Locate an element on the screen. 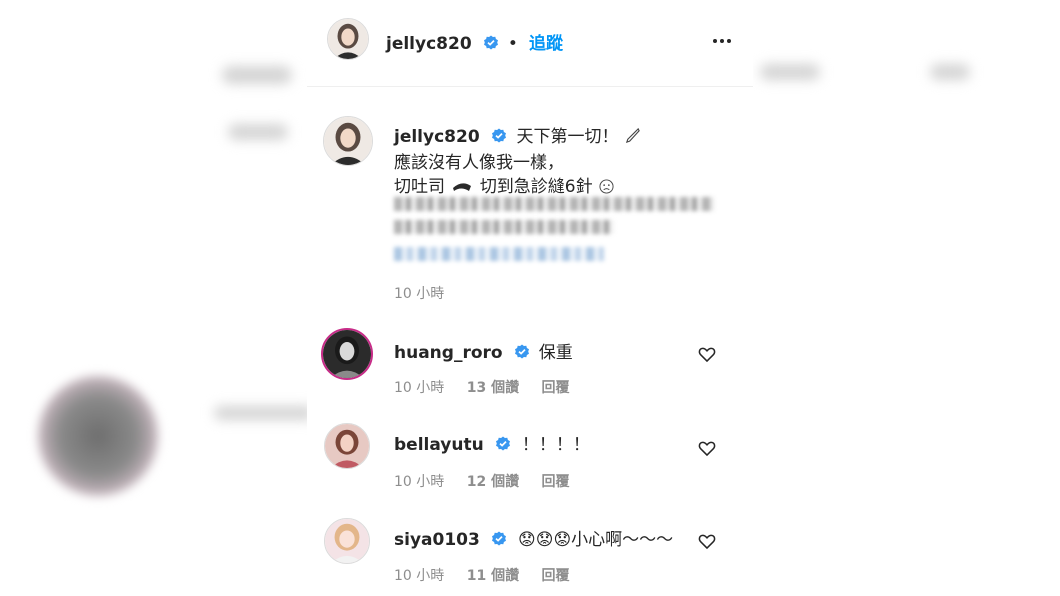  knife-icon is located at coordinates (632, 135).